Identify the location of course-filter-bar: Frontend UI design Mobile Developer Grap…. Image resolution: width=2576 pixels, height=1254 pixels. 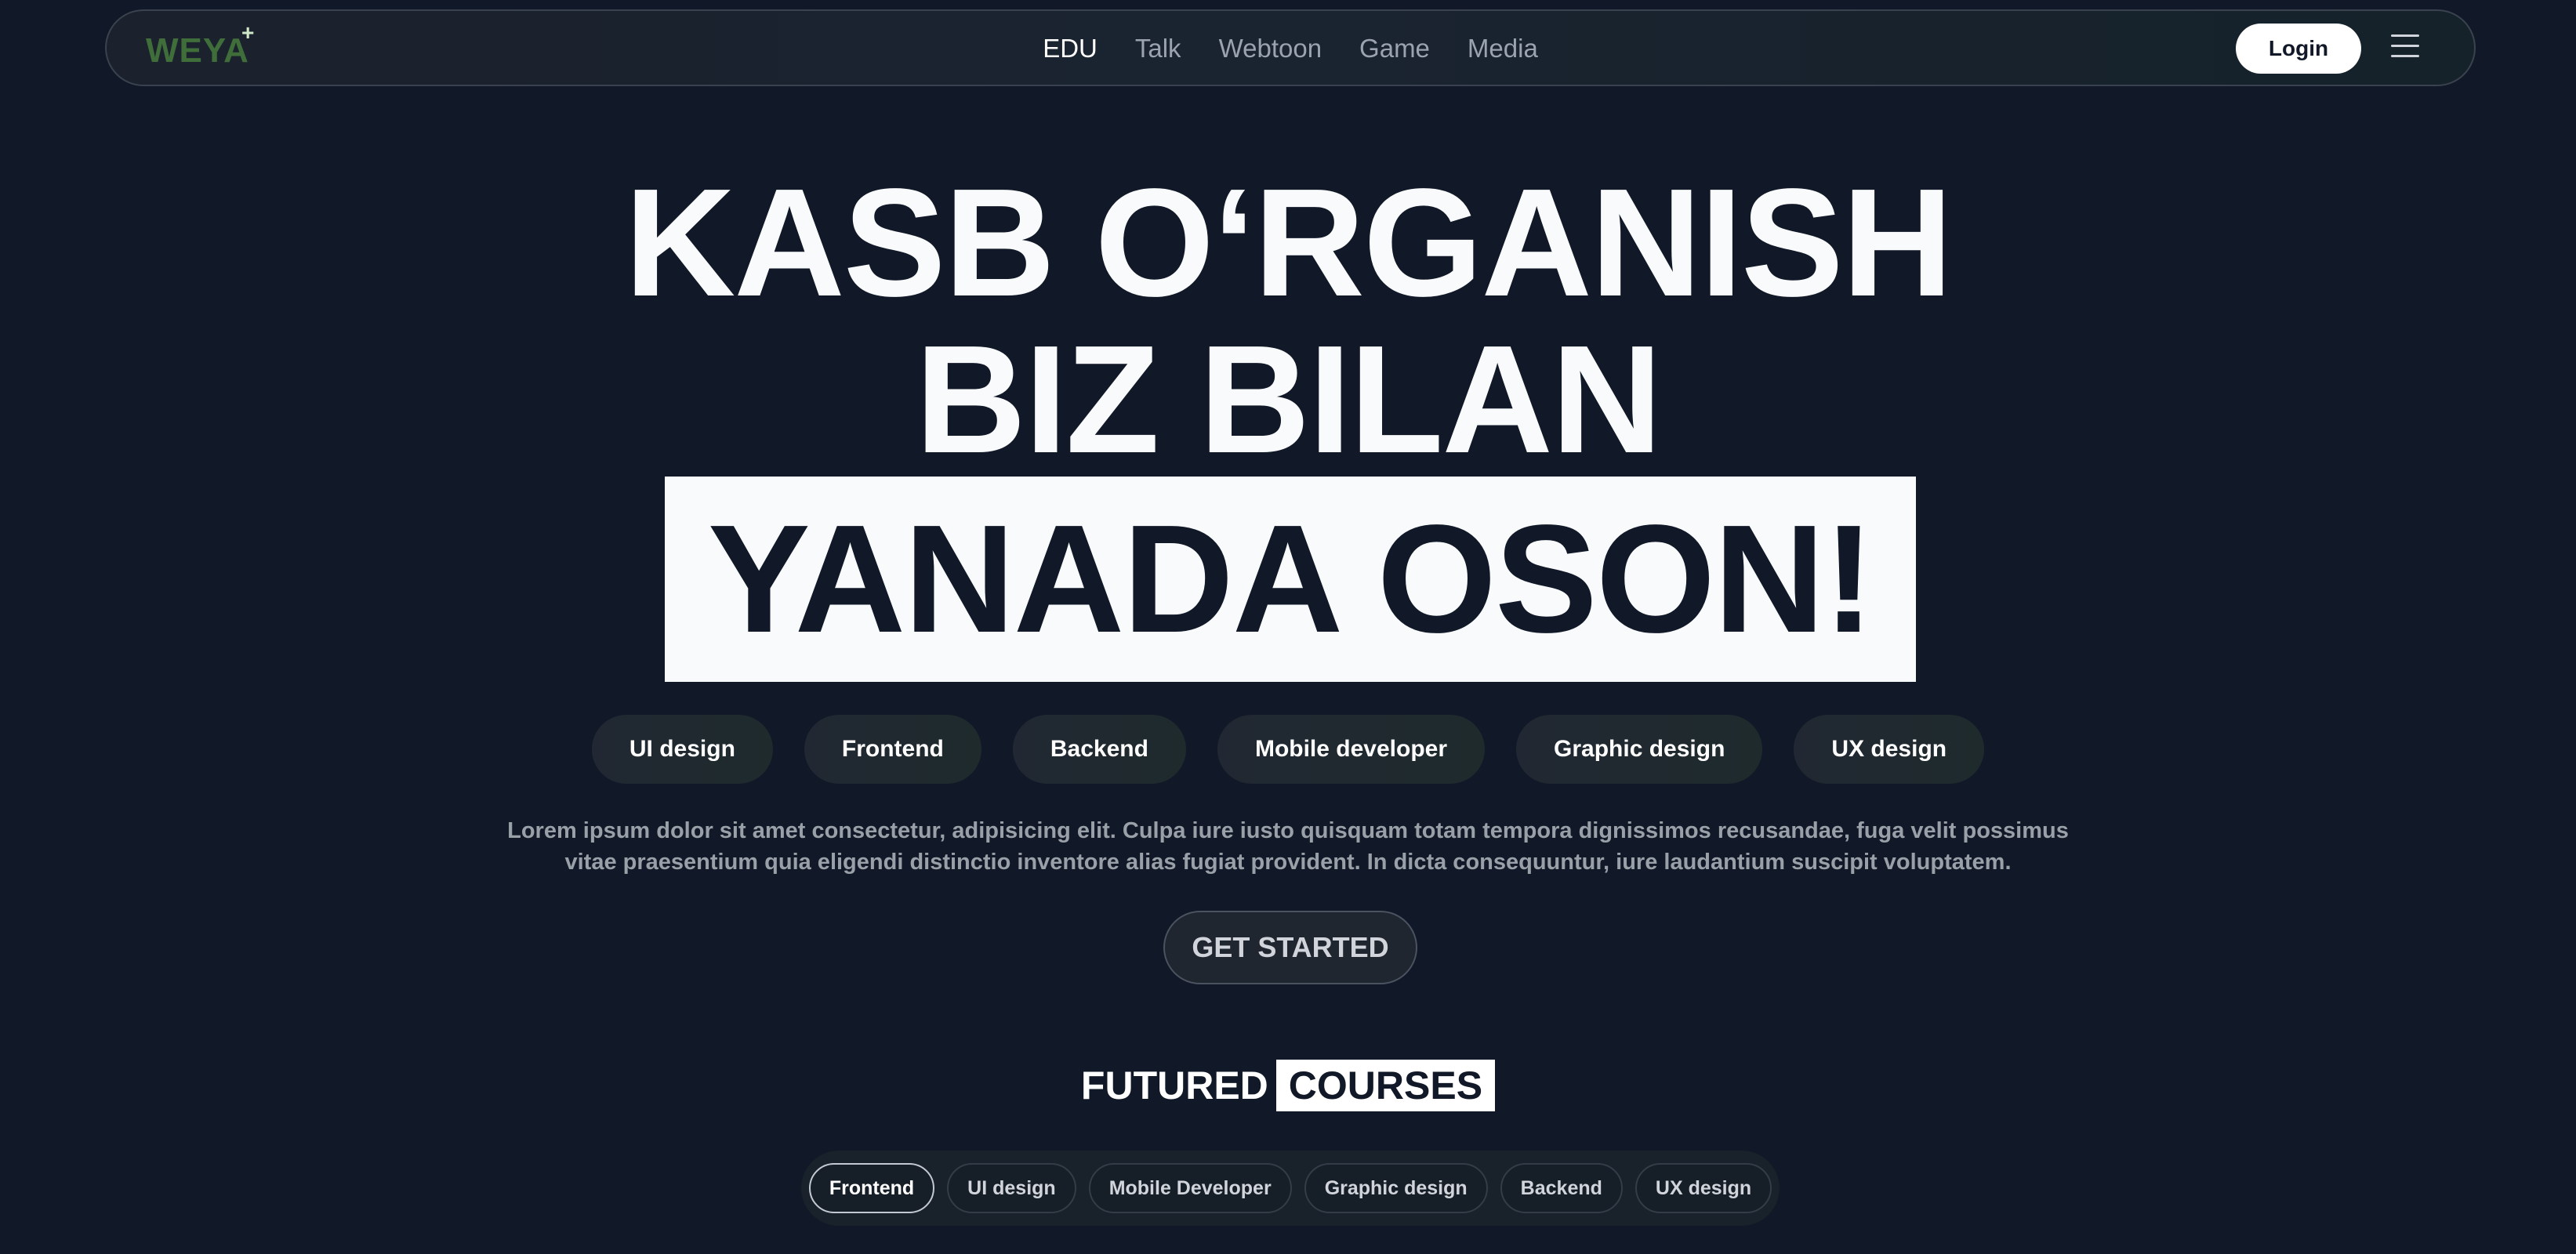
(1291, 1188).